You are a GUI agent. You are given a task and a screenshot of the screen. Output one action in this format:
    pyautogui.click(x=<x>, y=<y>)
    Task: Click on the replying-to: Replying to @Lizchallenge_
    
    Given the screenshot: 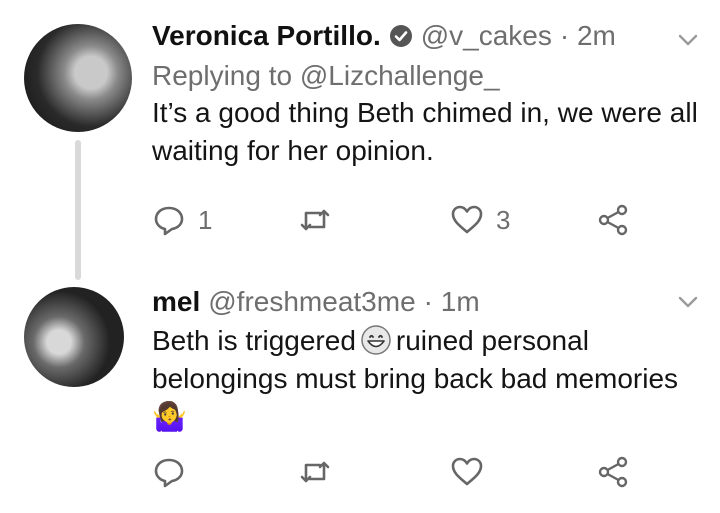 What is the action you would take?
    pyautogui.click(x=426, y=76)
    